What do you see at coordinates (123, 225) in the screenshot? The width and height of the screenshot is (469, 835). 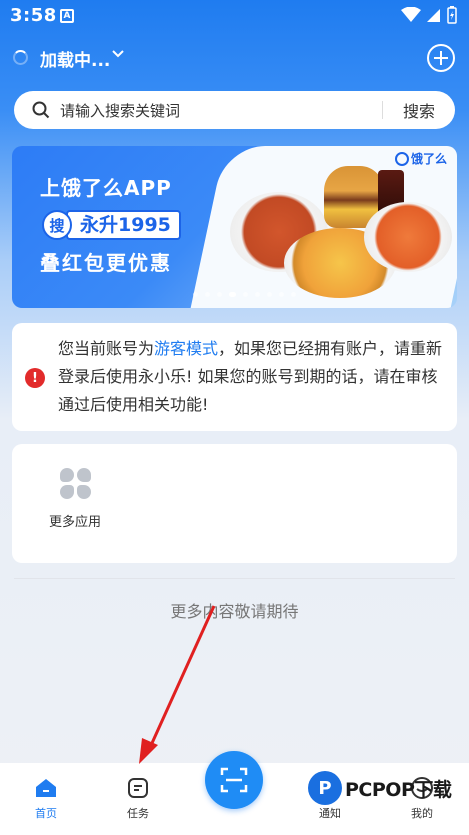 I see `banner-keyword: 永升1995` at bounding box center [123, 225].